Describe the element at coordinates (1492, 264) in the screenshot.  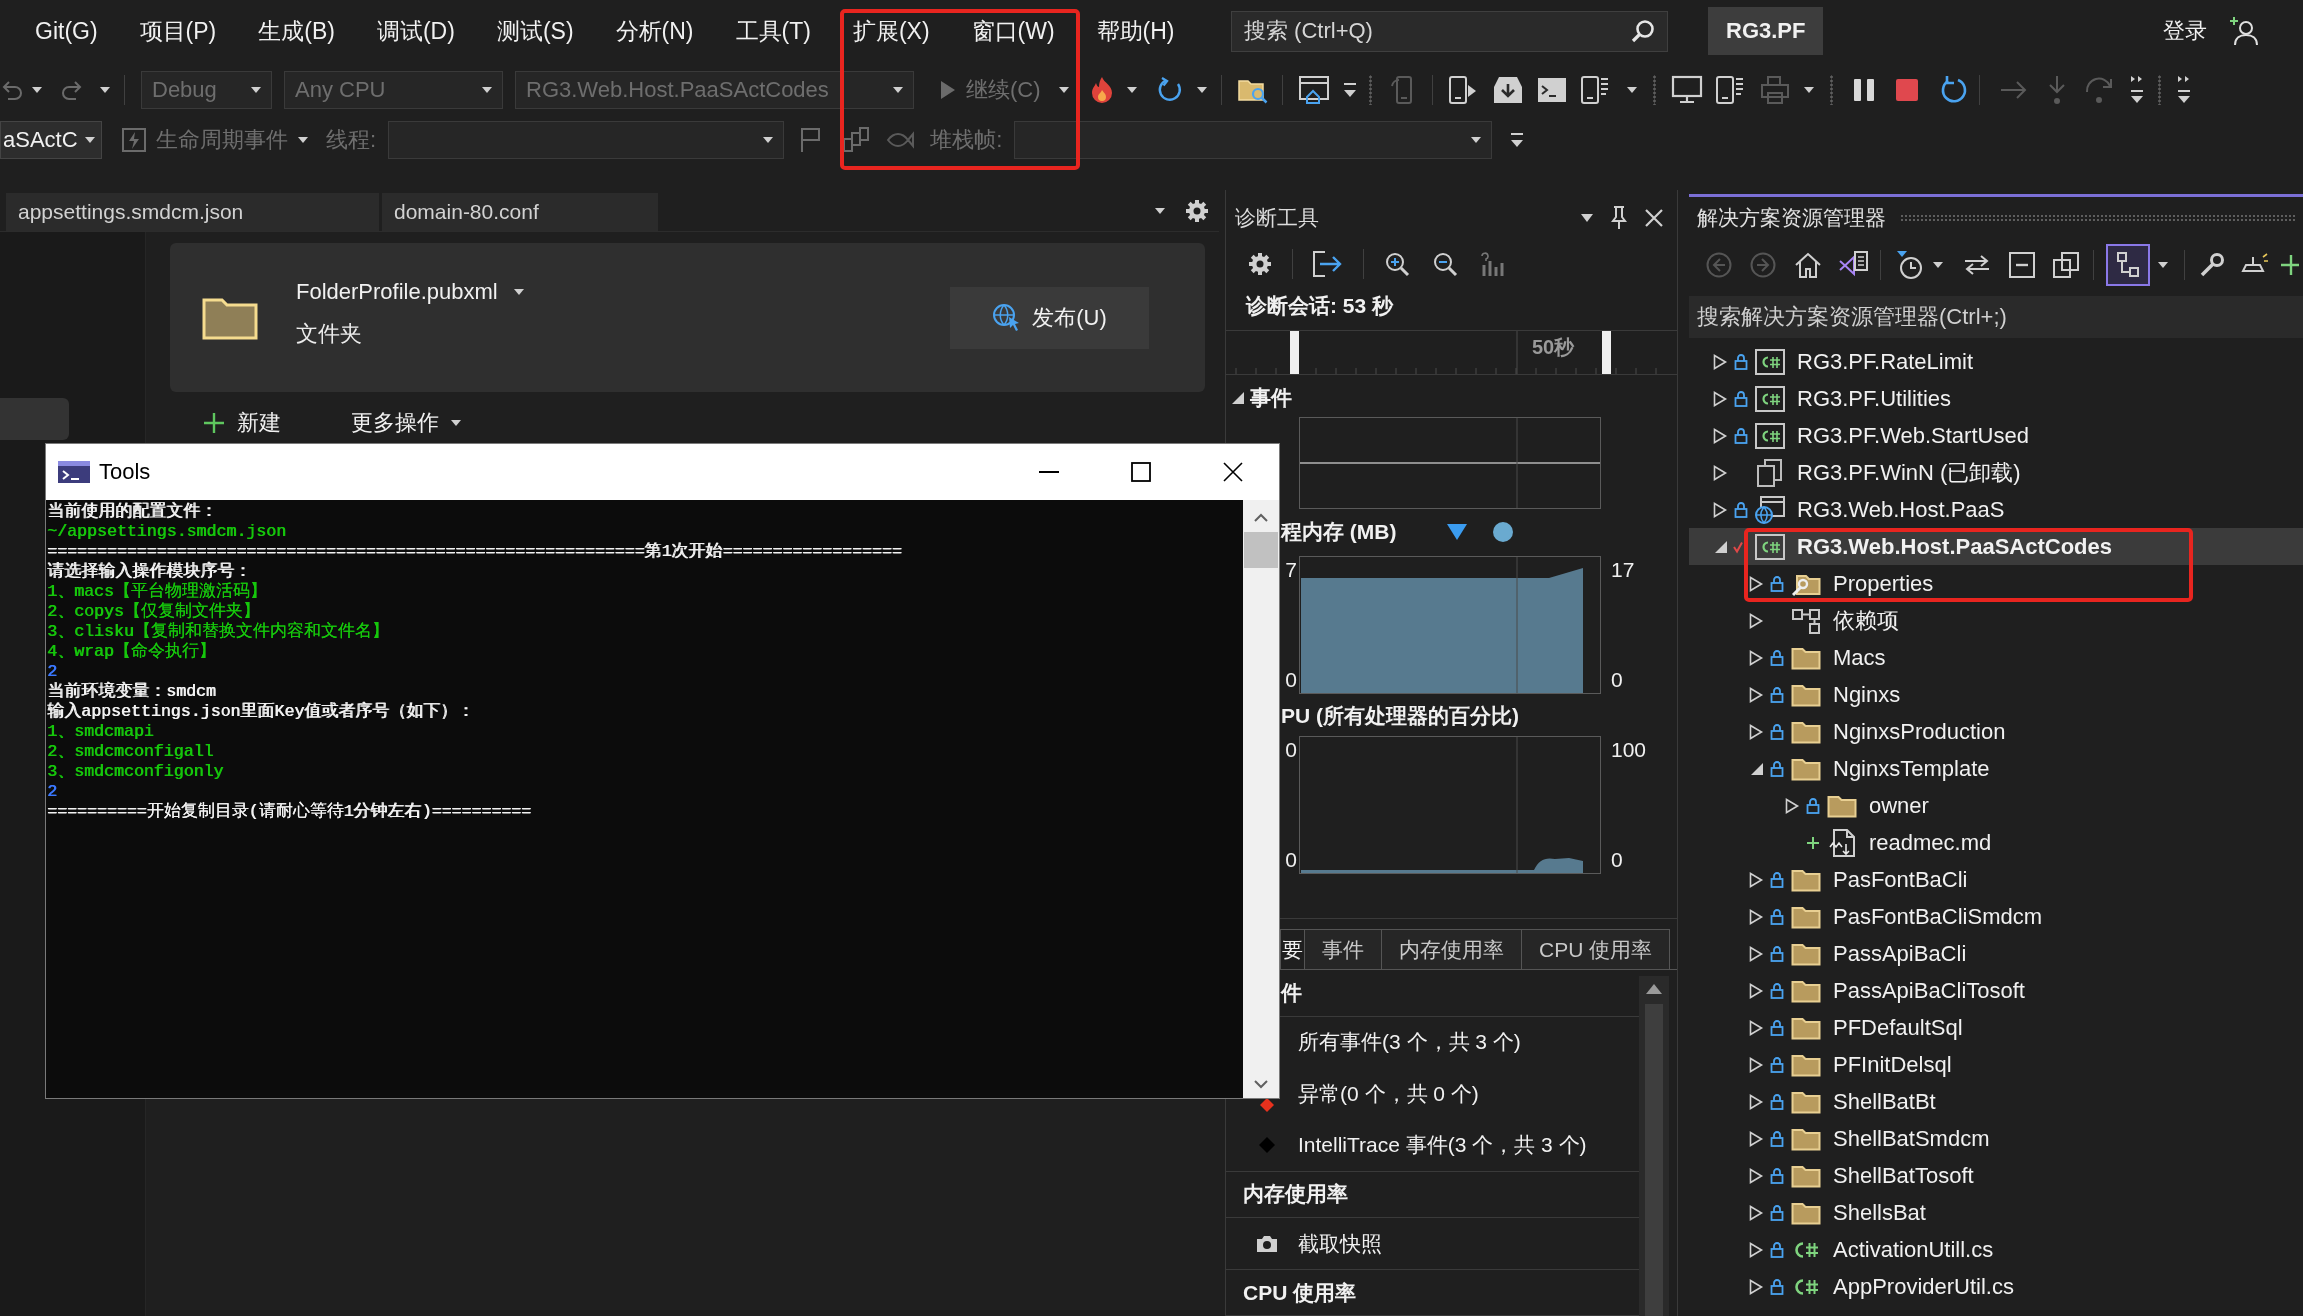
I see `bar-chart-icon` at that location.